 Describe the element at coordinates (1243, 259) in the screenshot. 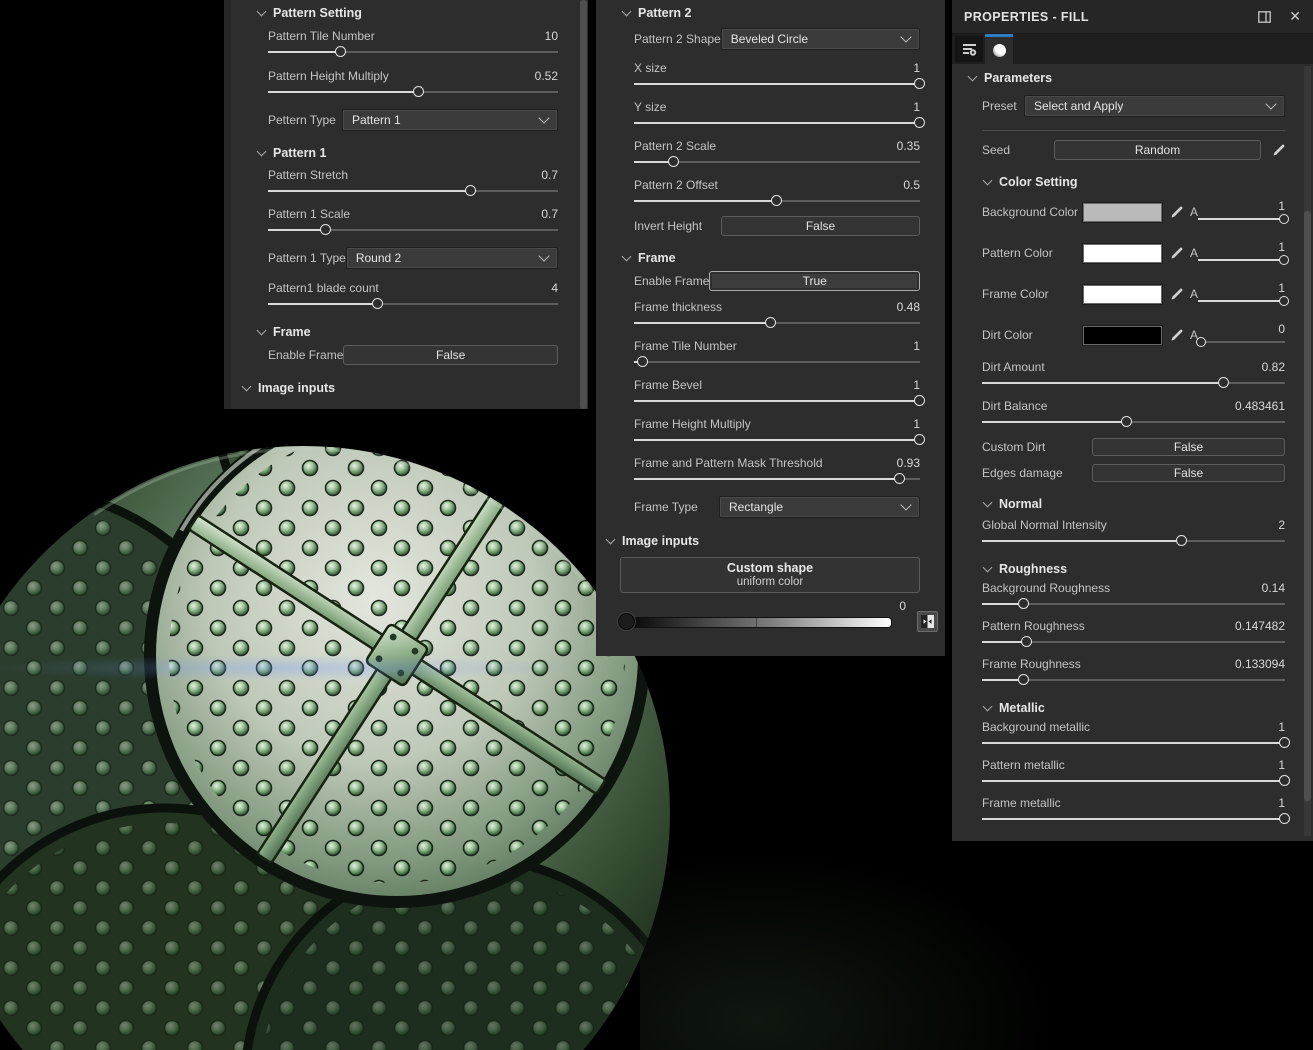

I see `pattern-color-alpha-slider` at that location.